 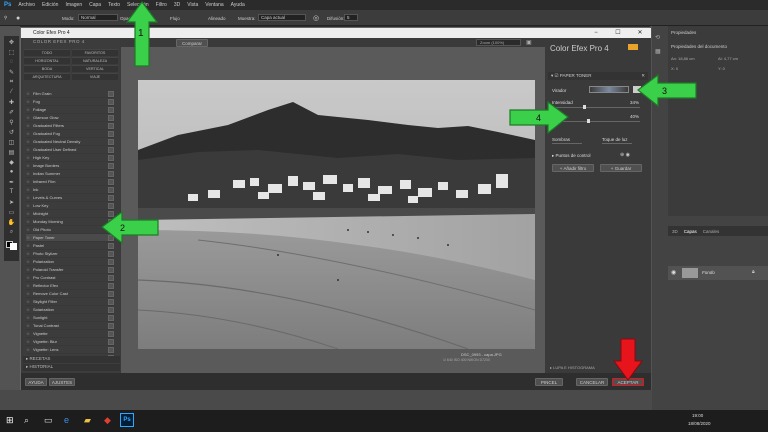 What do you see at coordinates (71, 359) in the screenshot?
I see `recetas-section: ▸ RECETAS` at bounding box center [71, 359].